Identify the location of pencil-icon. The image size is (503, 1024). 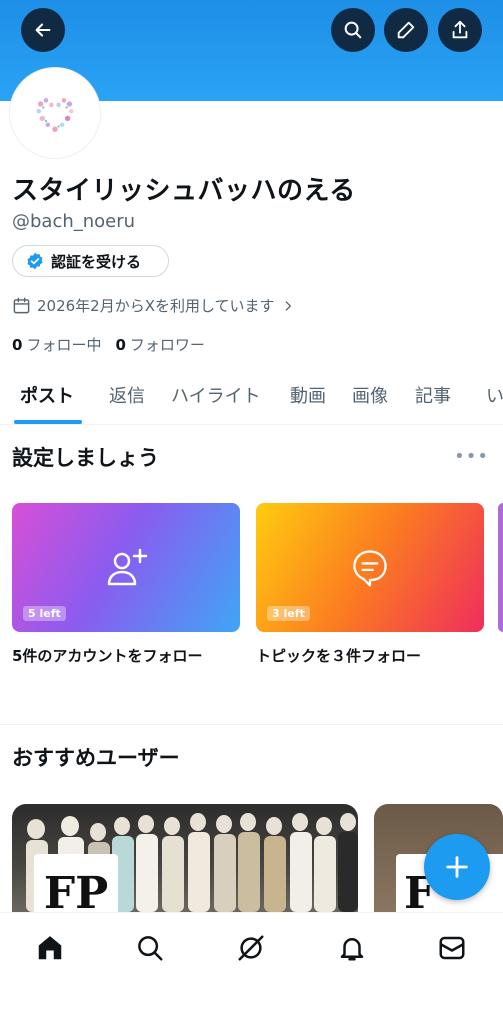
(406, 30).